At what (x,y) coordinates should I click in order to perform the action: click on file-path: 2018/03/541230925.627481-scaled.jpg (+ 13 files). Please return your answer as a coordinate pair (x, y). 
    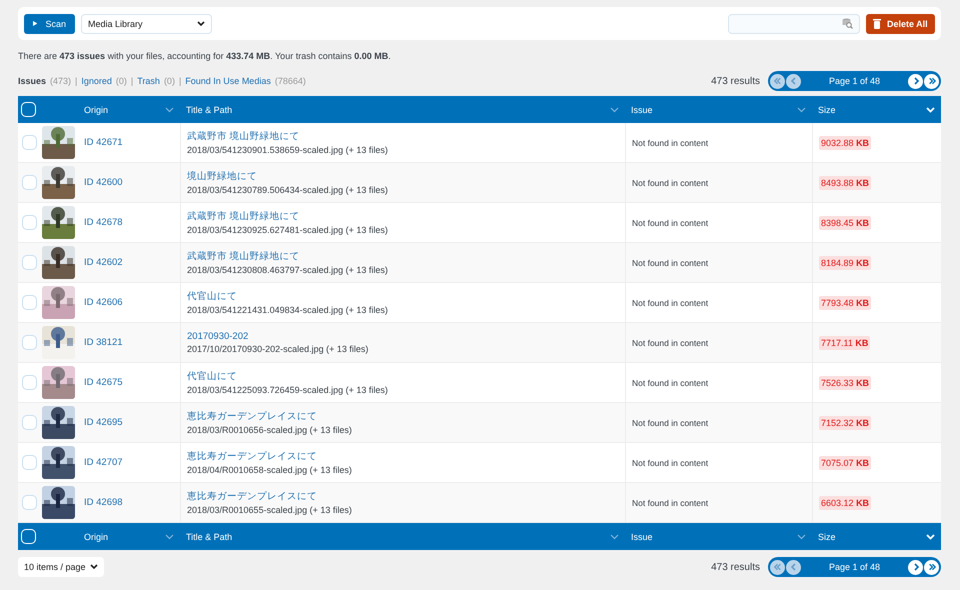
    Looking at the image, I should click on (288, 230).